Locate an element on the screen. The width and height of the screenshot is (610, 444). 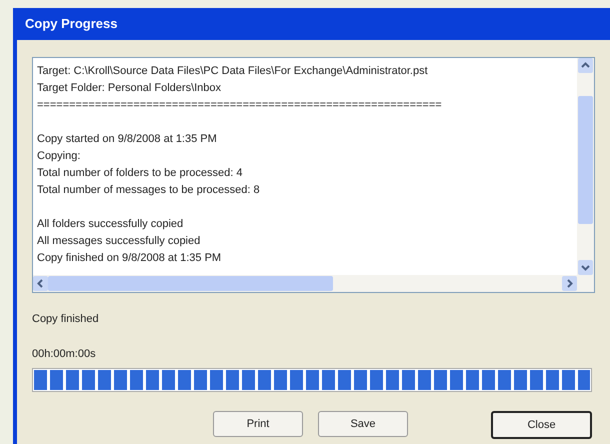
horizontal-scrollbar is located at coordinates (313, 283).